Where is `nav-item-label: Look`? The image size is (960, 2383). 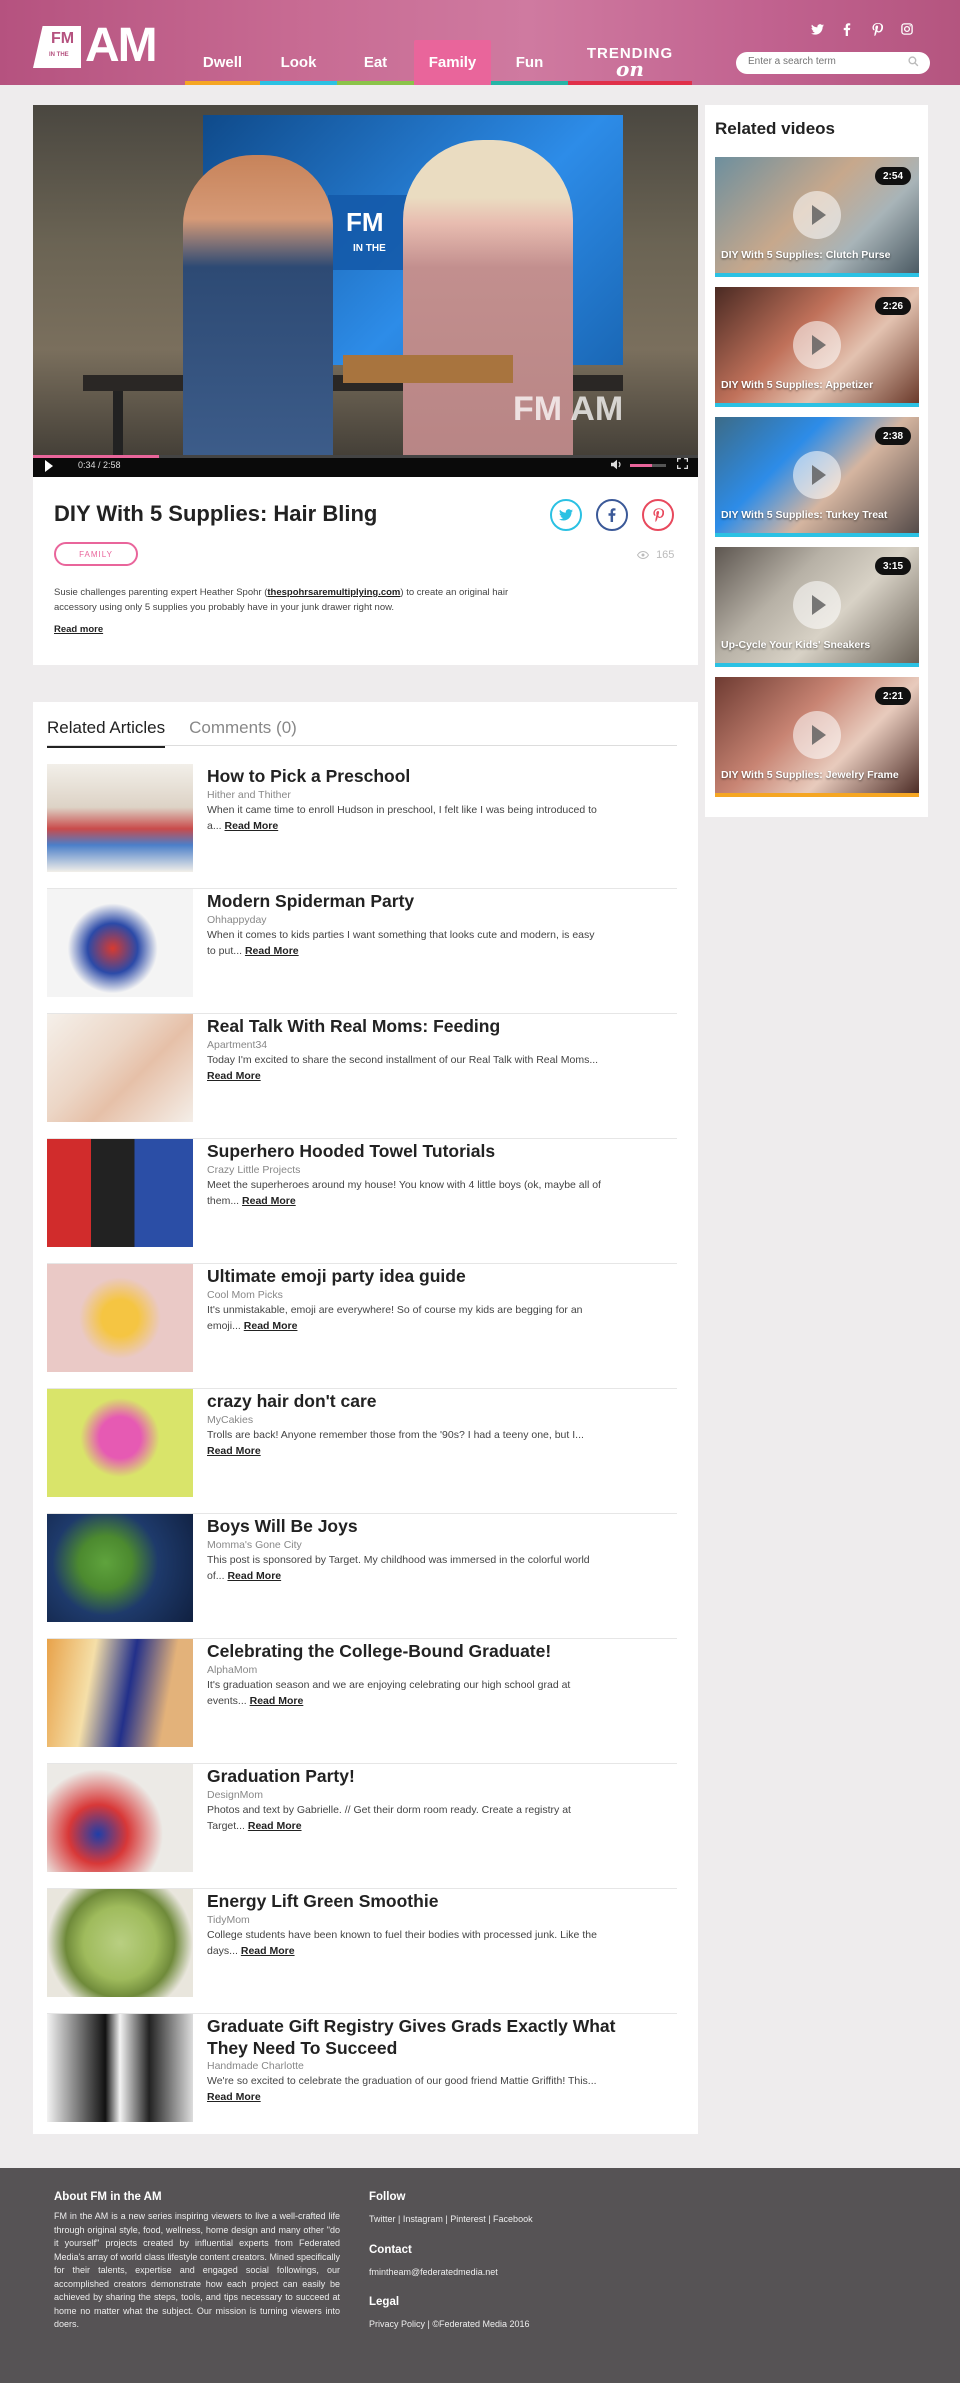 nav-item-label: Look is located at coordinates (298, 62).